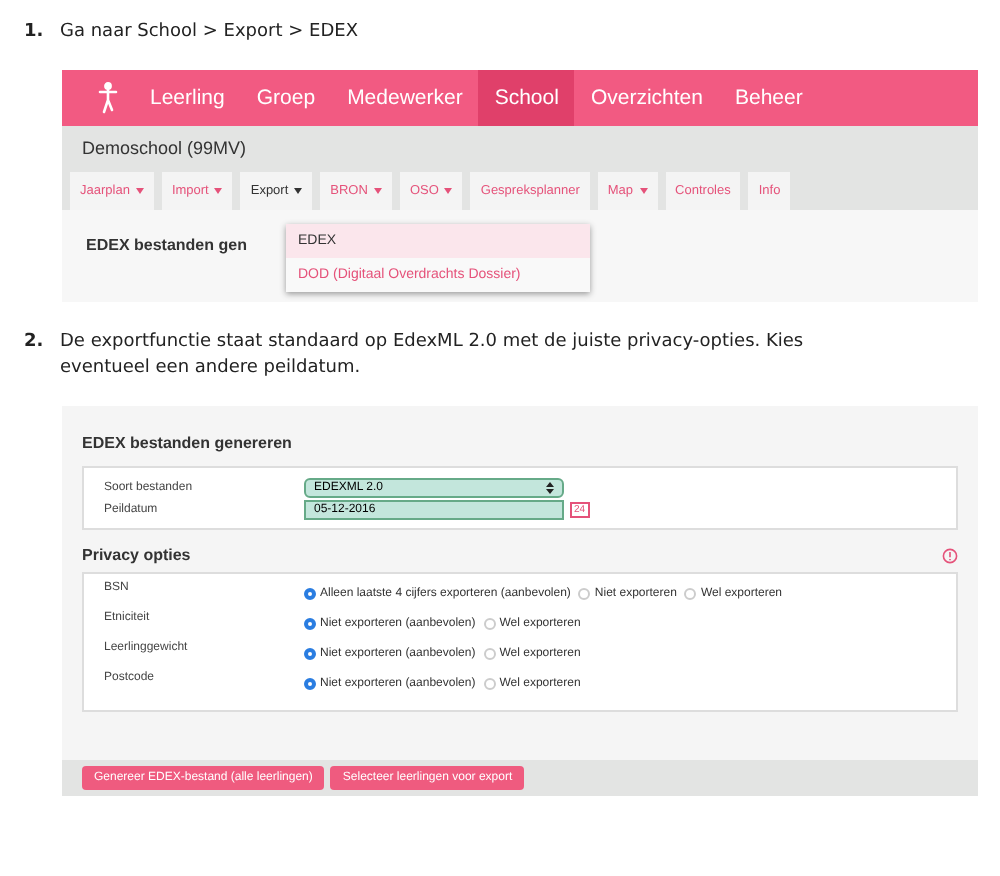 The image size is (1000, 876). I want to click on section-heading: EDEX bestanden gen, so click(166, 245).